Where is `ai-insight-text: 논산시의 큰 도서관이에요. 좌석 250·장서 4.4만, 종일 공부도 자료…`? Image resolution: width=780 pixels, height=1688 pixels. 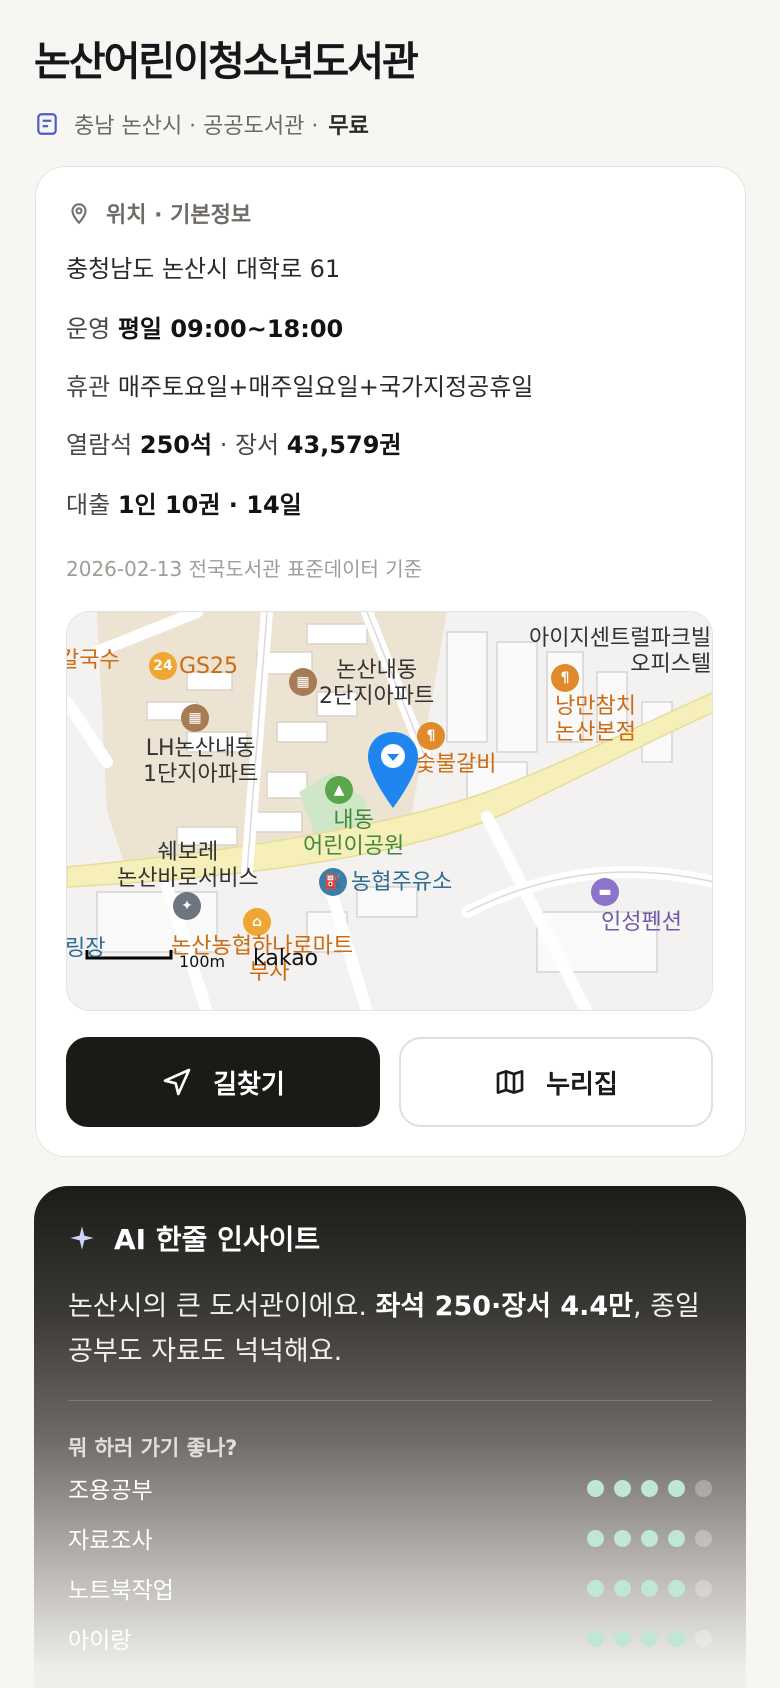
ai-insight-text: 논산시의 큰 도서관이에요. 좌석 250·장서 4.4만, 종일 공부도 자료… is located at coordinates (384, 1329).